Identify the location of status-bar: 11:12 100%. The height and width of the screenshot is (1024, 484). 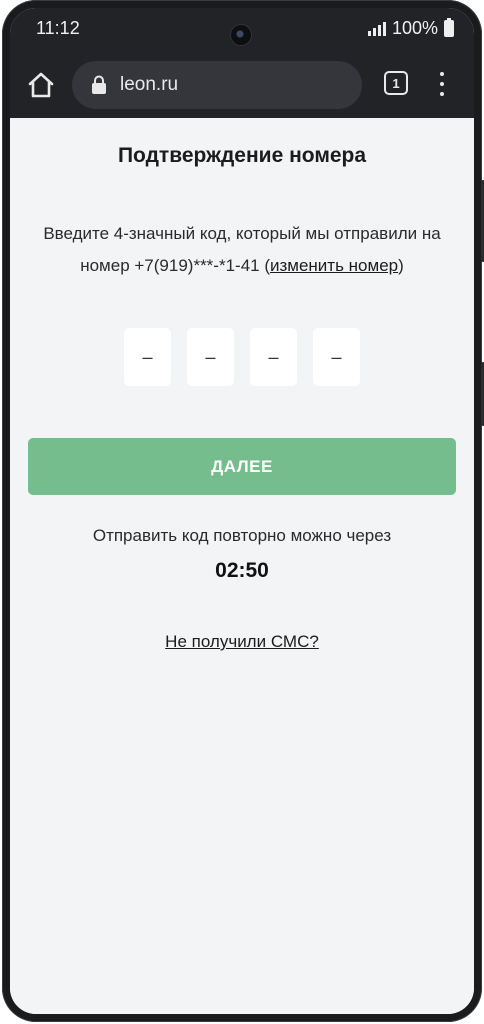
(242, 30).